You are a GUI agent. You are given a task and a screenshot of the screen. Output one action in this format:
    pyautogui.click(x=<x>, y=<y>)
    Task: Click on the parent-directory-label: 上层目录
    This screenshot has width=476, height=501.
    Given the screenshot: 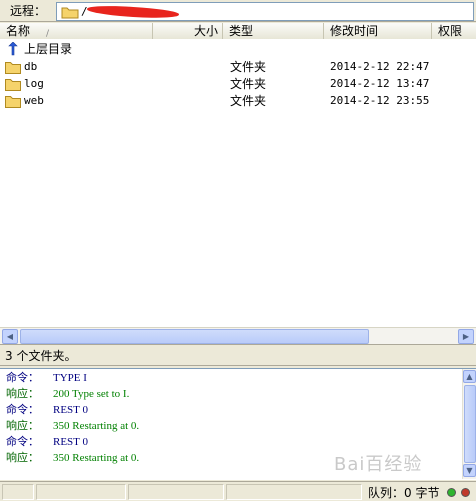 What is the action you would take?
    pyautogui.click(x=48, y=49)
    